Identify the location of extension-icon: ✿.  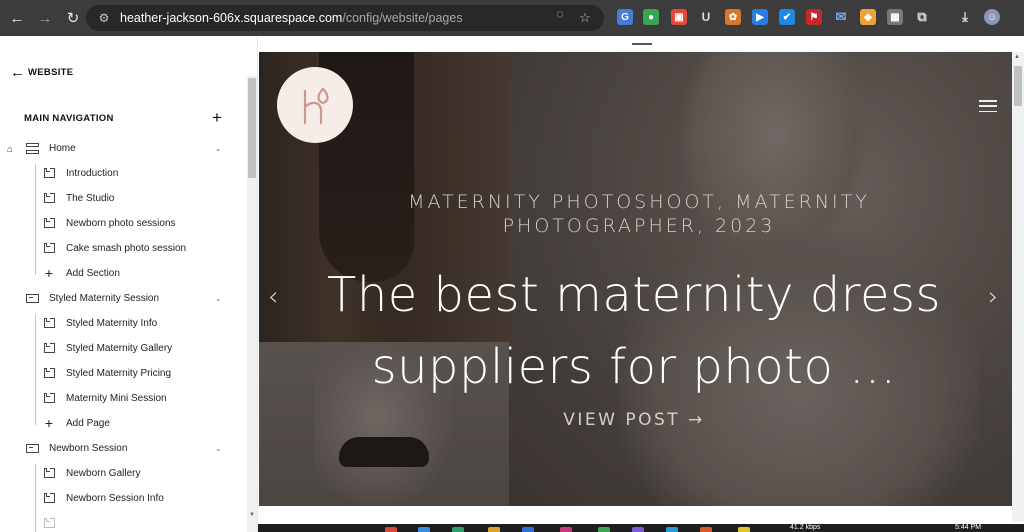
(733, 17).